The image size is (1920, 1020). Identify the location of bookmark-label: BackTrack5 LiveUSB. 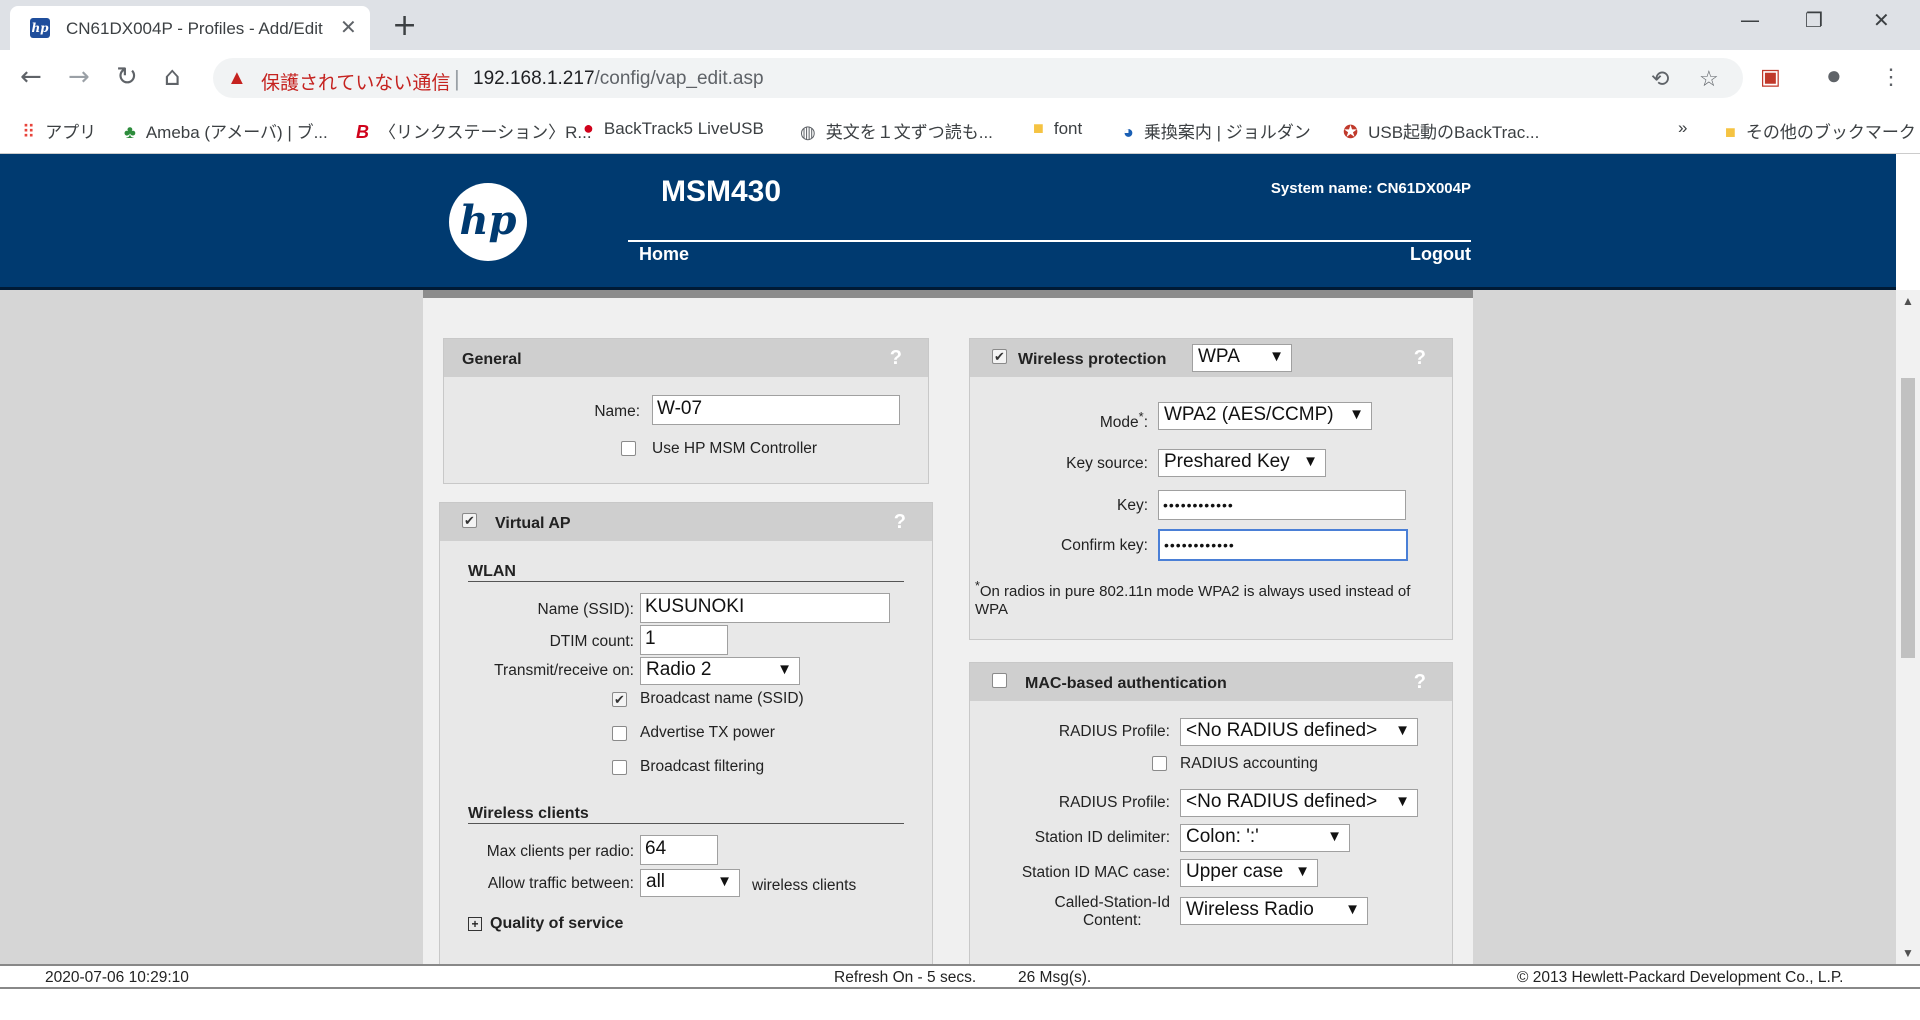
(683, 128).